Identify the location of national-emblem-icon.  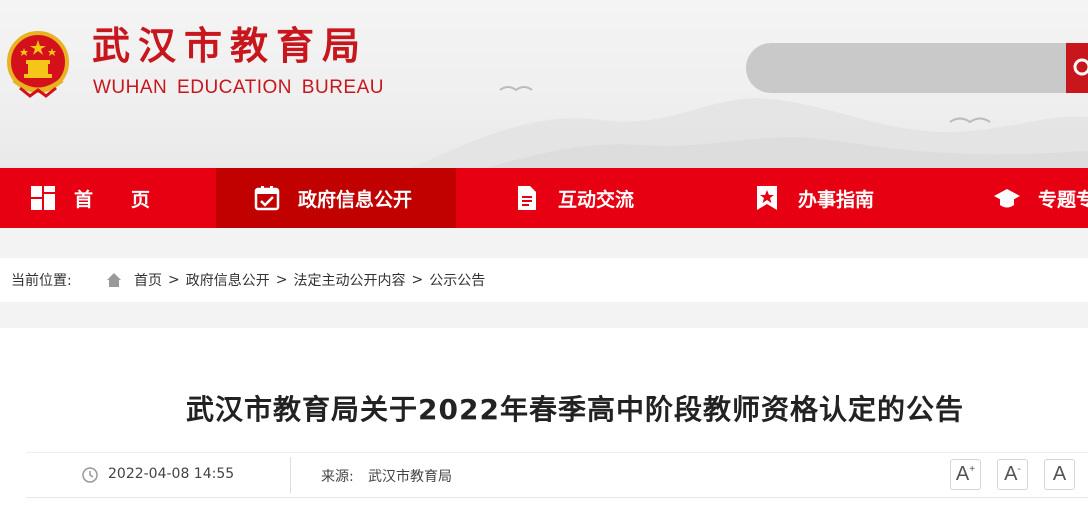
(38, 64).